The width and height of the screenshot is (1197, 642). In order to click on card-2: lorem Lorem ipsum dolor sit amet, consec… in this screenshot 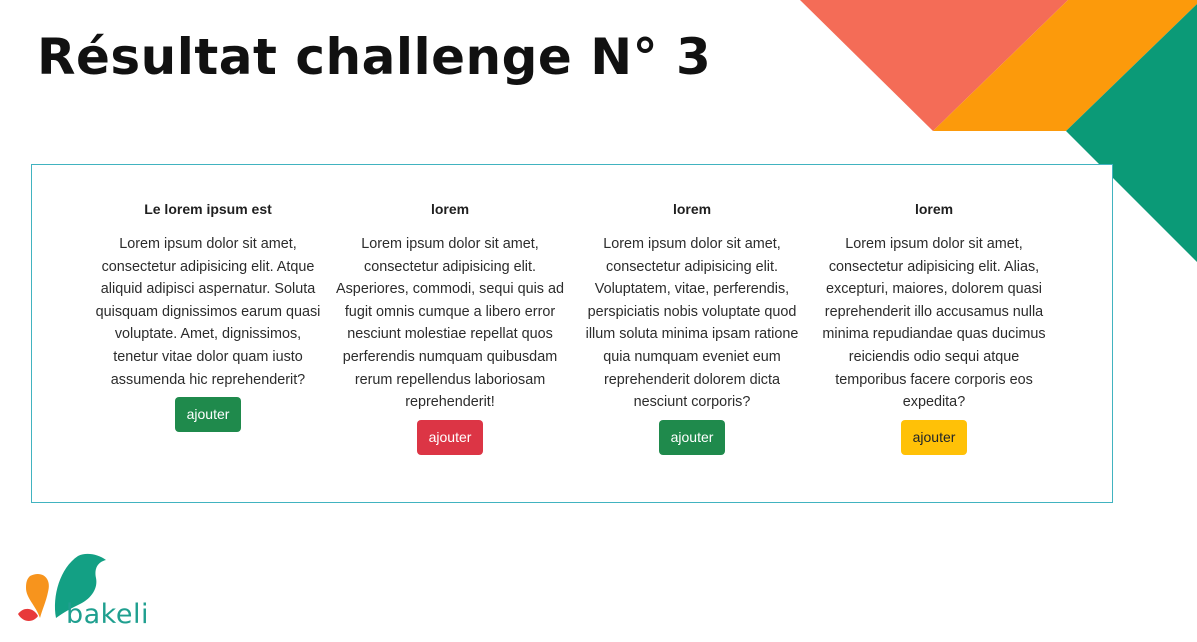, I will do `click(450, 328)`.